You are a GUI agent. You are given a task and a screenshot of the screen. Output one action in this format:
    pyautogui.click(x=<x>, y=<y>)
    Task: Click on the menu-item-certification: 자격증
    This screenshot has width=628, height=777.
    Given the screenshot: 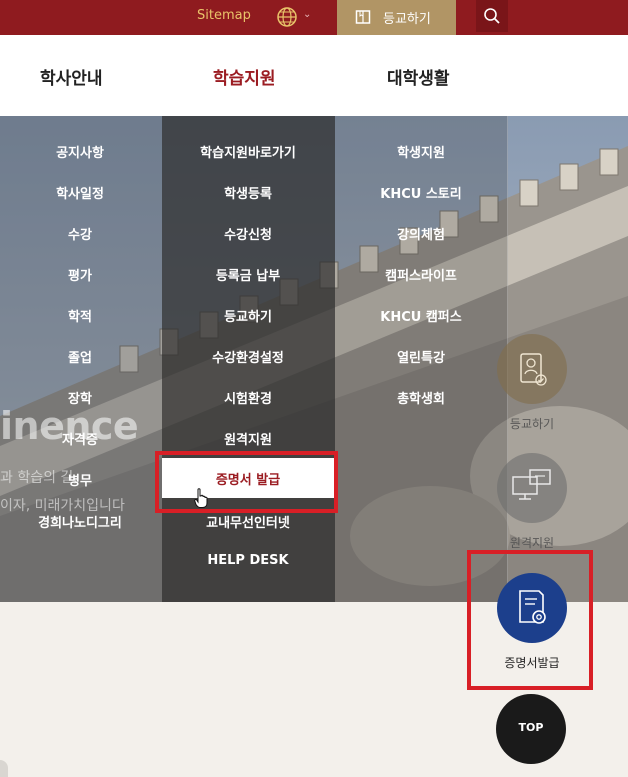 What is the action you would take?
    pyautogui.click(x=80, y=438)
    